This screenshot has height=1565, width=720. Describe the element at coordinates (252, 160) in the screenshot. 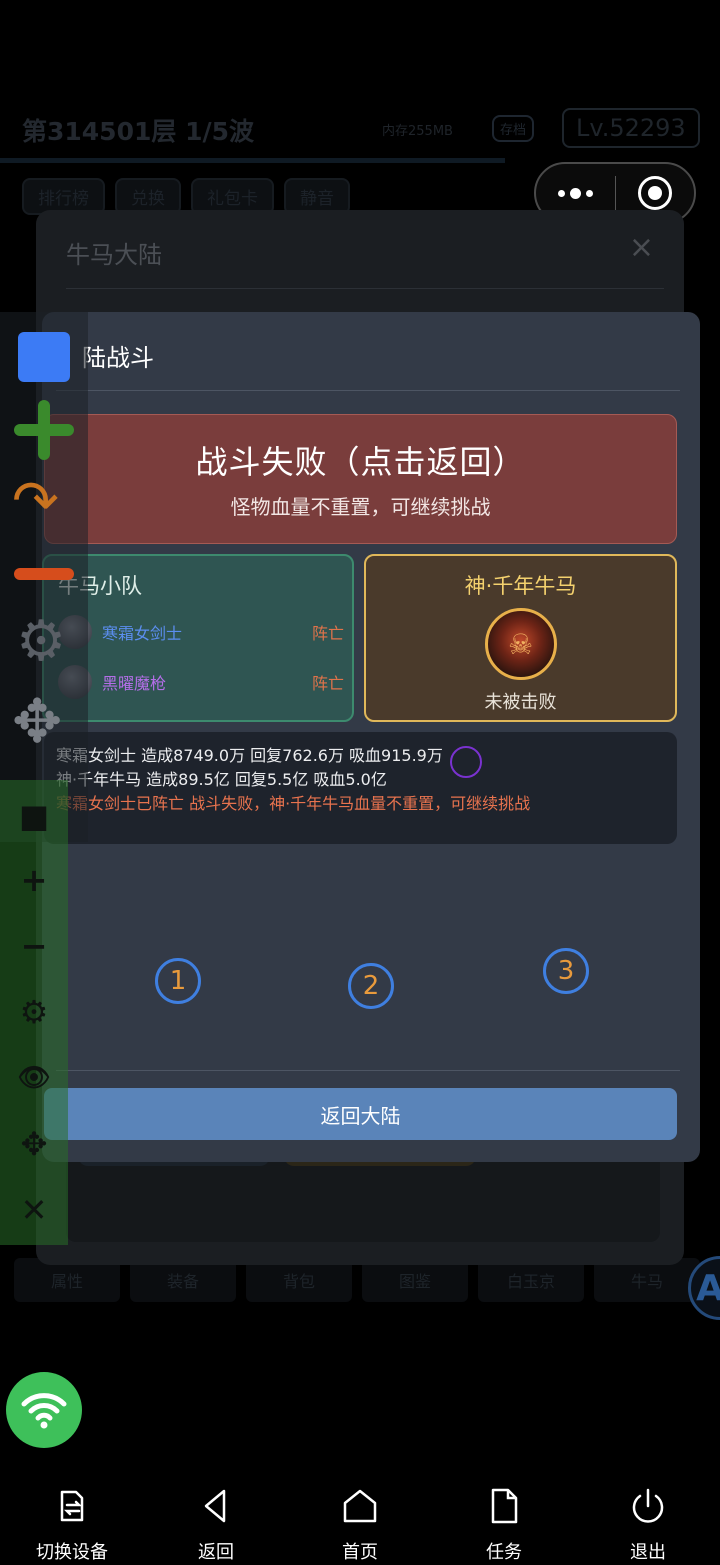

I see `wave-progress-bar` at that location.